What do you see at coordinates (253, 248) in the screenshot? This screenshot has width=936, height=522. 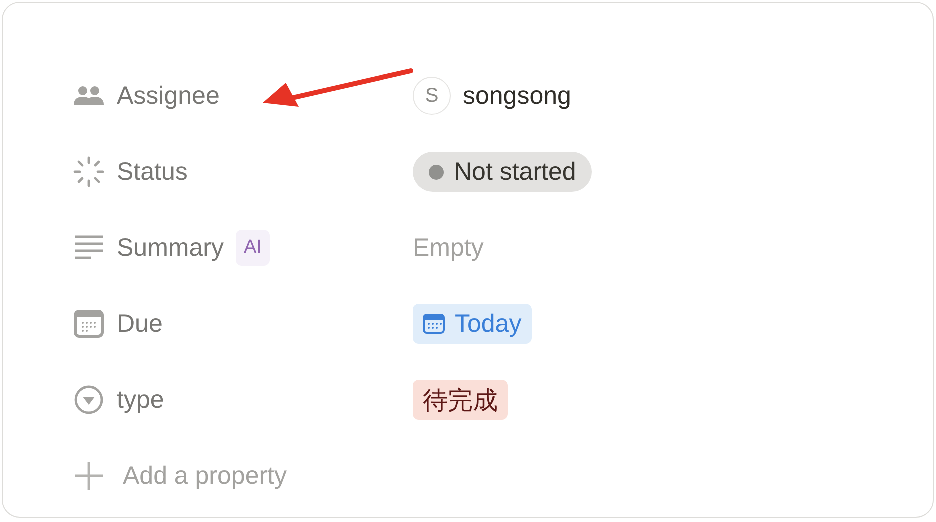 I see `ai-badge: AI` at bounding box center [253, 248].